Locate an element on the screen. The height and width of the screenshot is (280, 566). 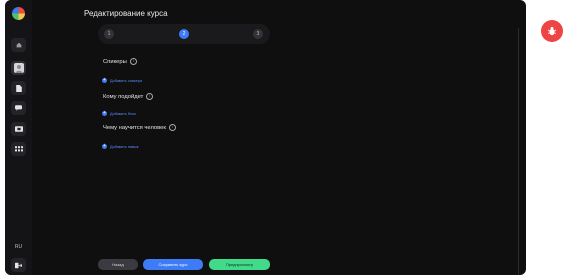
bug-icon is located at coordinates (552, 31).